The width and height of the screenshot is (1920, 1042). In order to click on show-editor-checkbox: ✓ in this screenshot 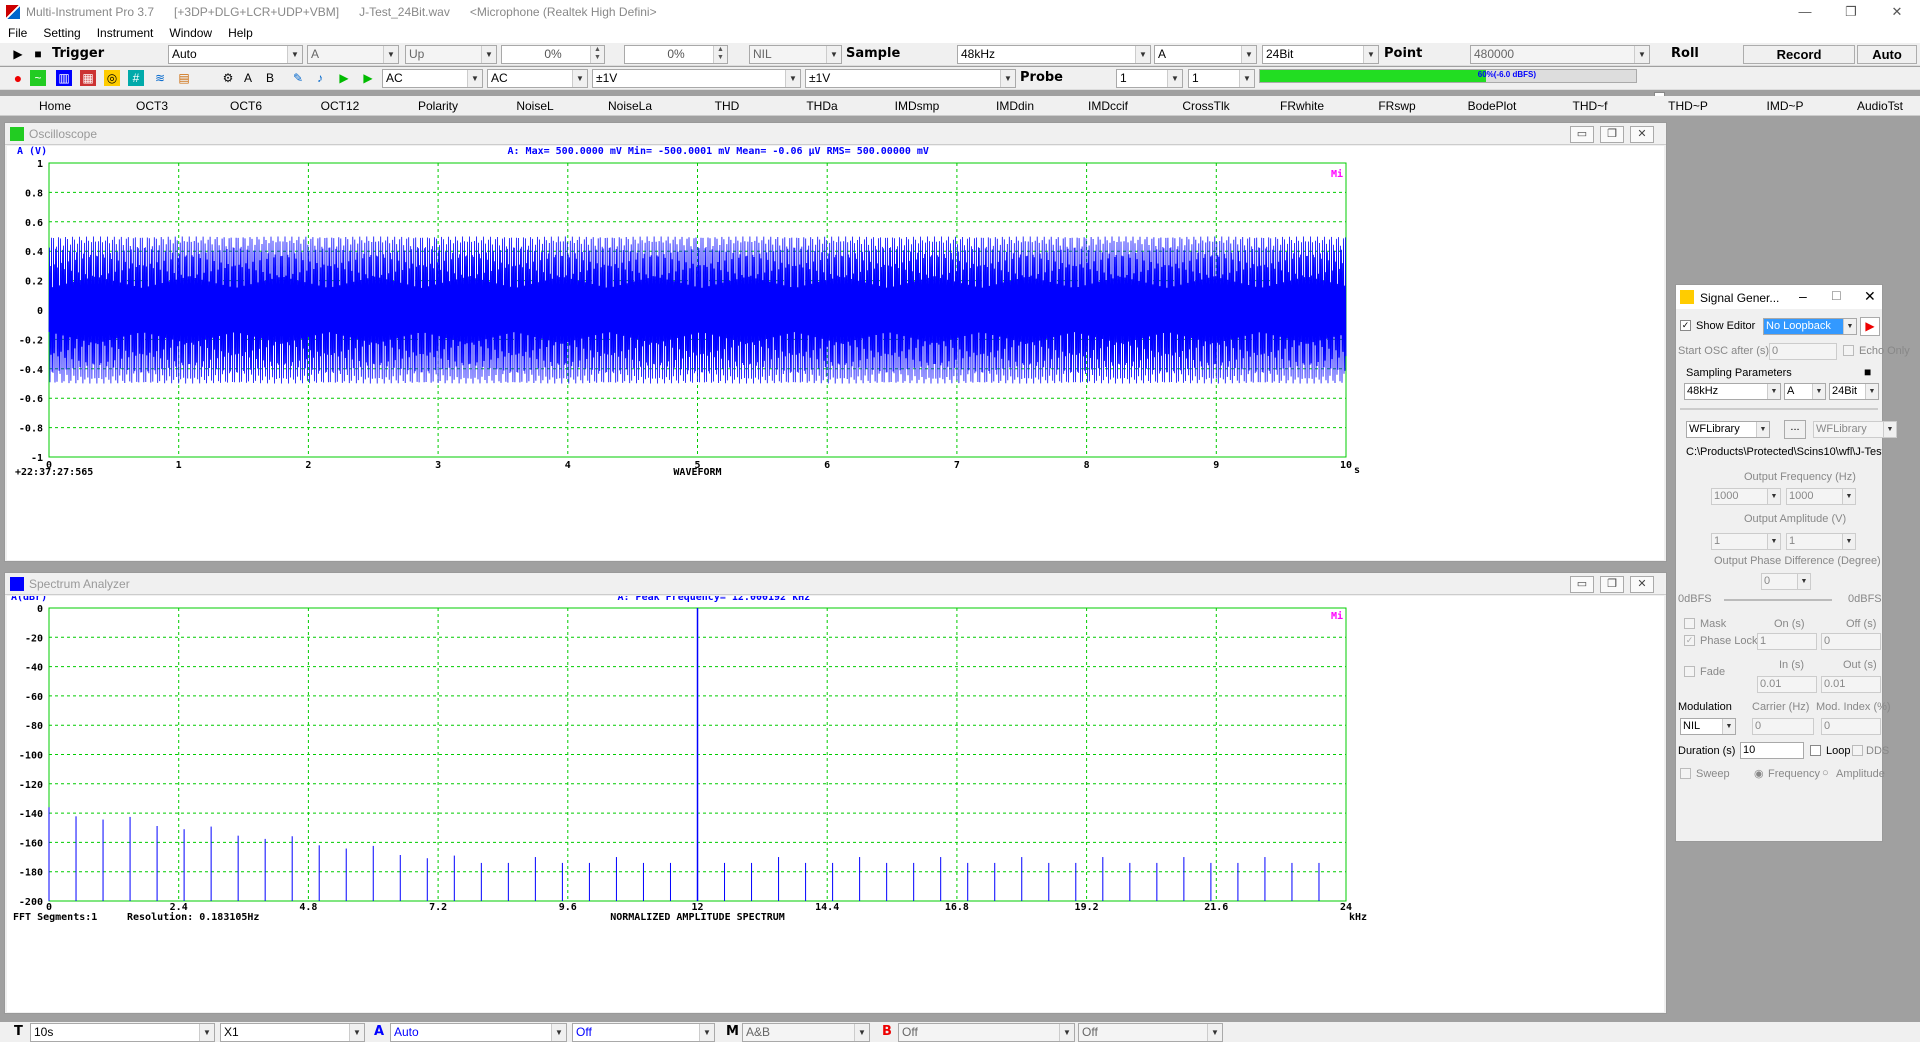, I will do `click(1685, 325)`.